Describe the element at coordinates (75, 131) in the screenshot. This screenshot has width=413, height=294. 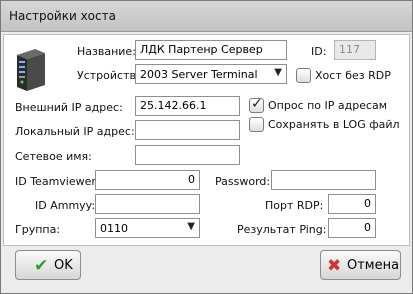
I see `local-ip-label: Локальный IP адрес:` at that location.